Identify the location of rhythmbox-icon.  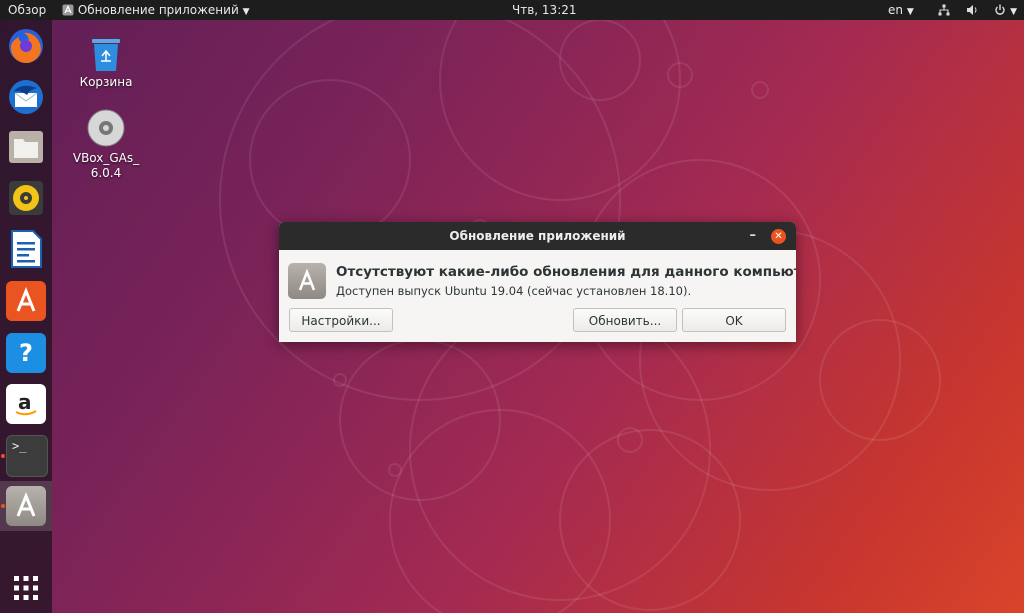
(26, 198).